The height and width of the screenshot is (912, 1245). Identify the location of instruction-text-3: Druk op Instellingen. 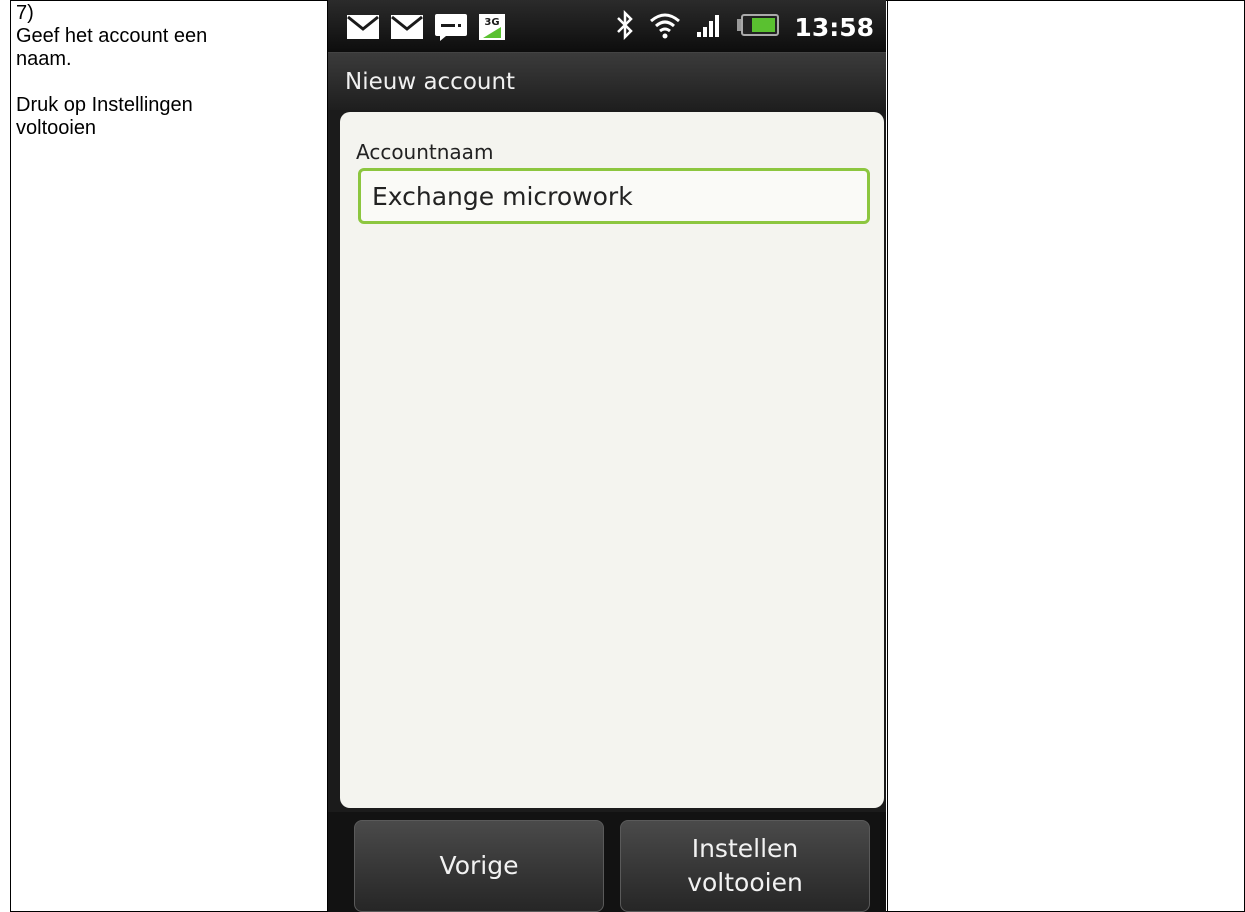
(104, 105).